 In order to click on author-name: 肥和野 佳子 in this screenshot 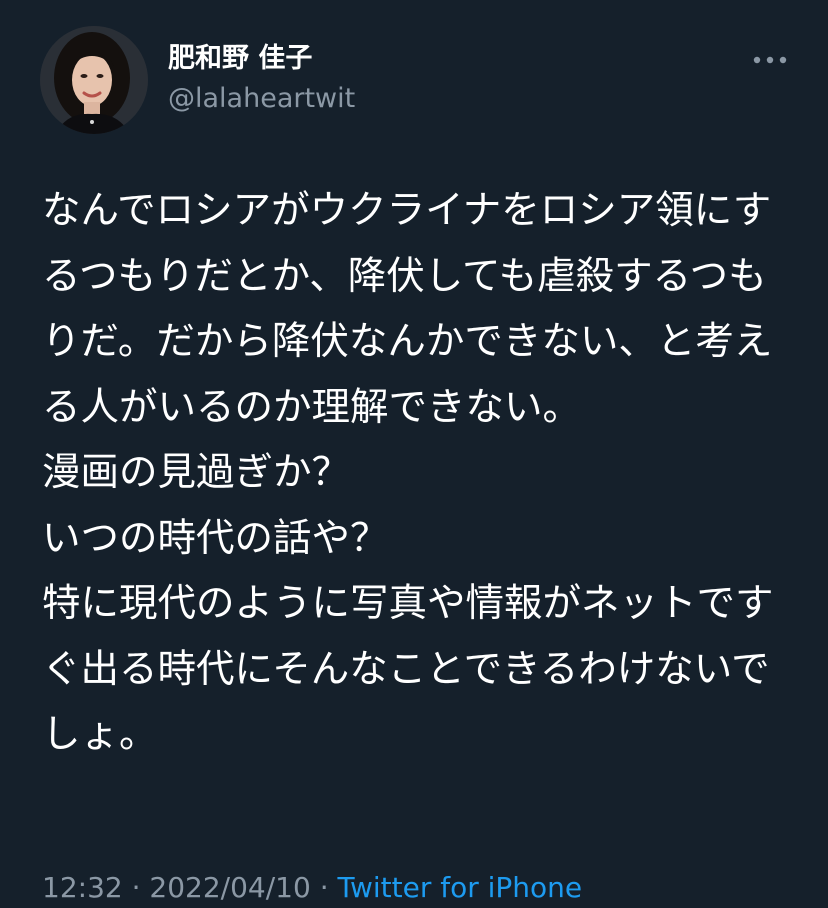, I will do `click(240, 59)`.